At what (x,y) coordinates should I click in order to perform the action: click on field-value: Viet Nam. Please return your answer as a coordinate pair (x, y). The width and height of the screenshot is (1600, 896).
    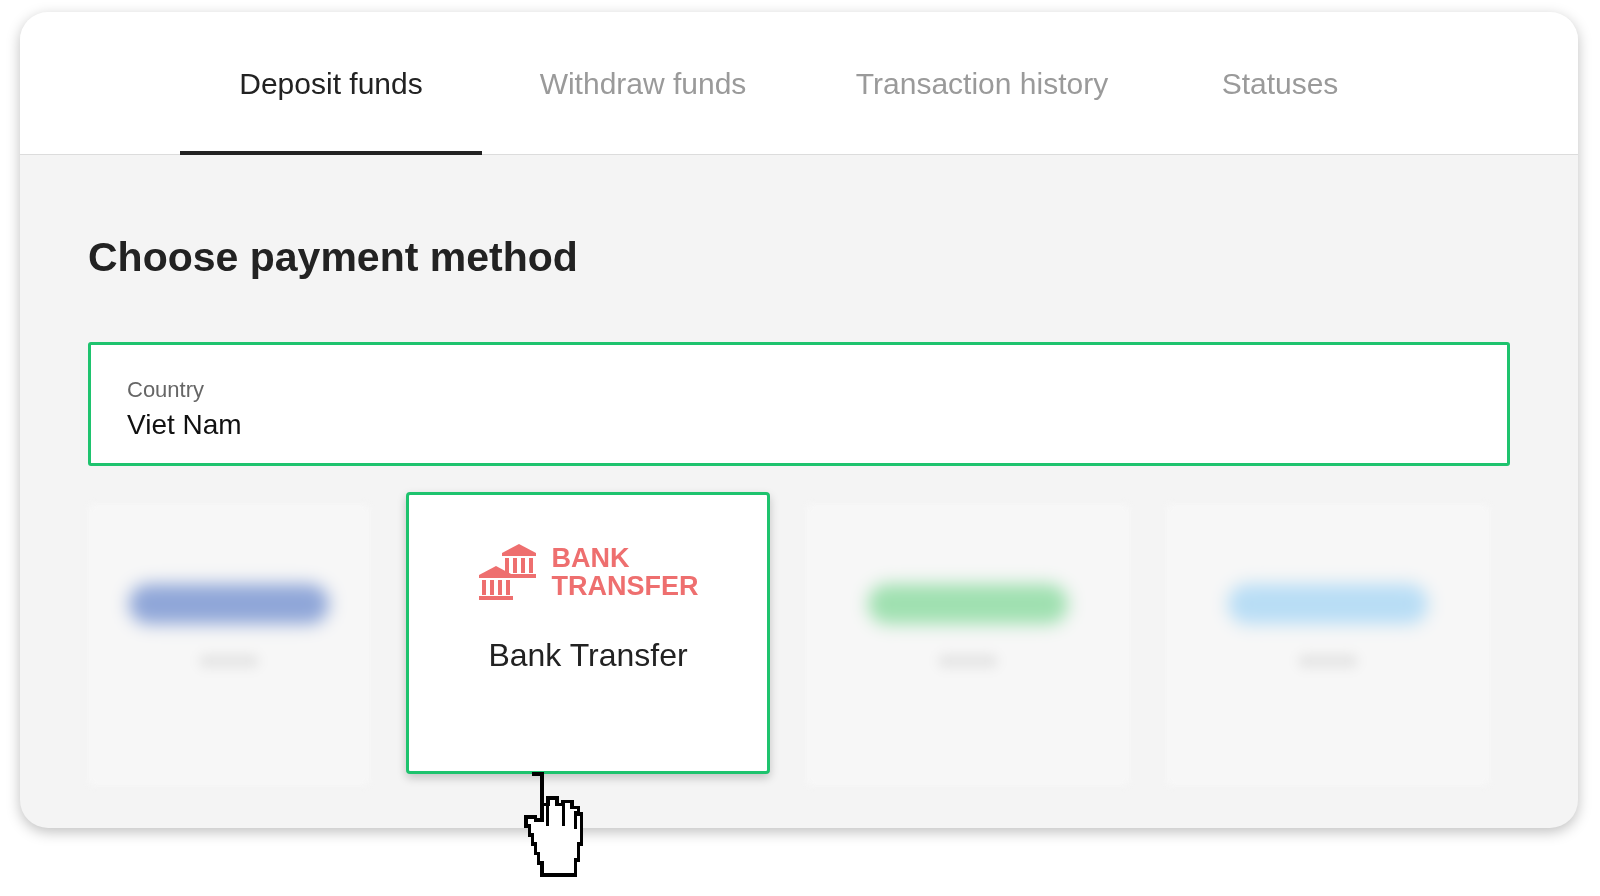
    Looking at the image, I should click on (185, 425).